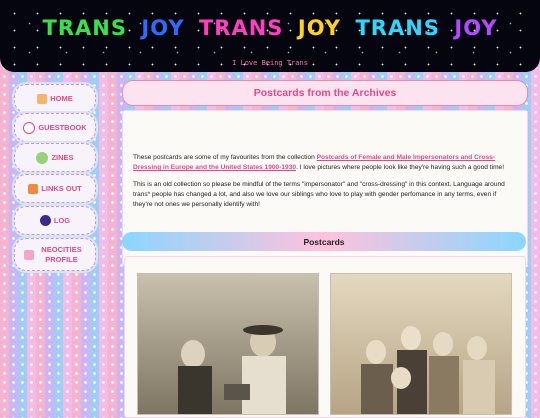 Image resolution: width=540 pixels, height=418 pixels. I want to click on nav-neocities-label: NEOCITIES PROFILE, so click(61, 254).